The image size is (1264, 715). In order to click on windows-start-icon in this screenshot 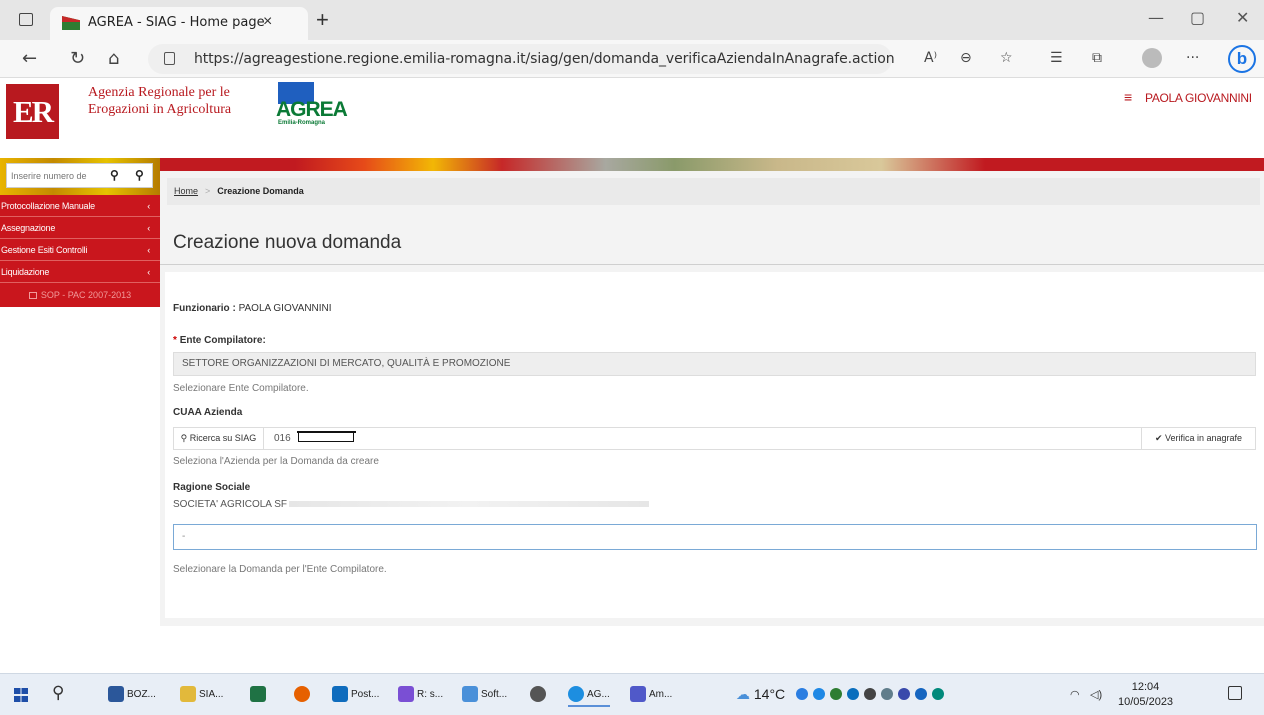, I will do `click(21, 695)`.